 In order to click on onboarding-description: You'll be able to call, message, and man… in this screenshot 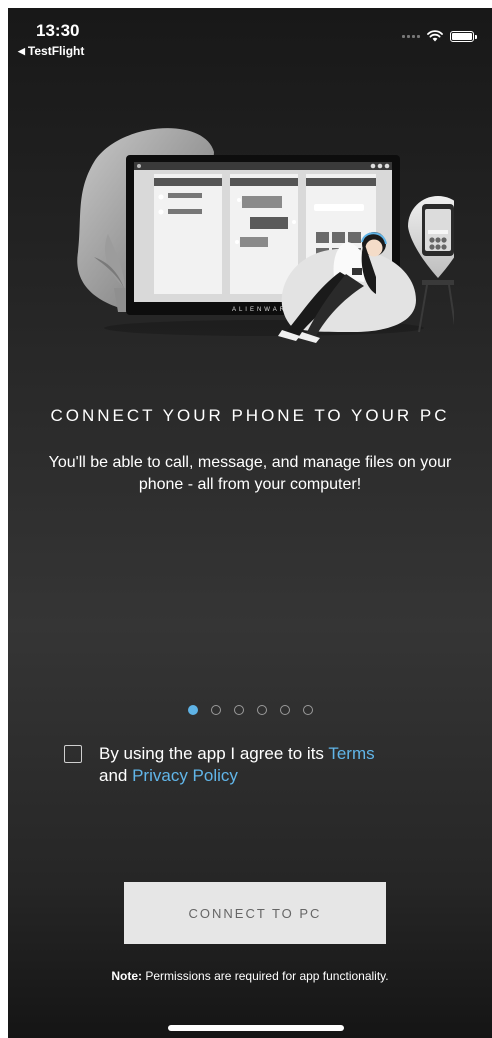, I will do `click(250, 473)`.